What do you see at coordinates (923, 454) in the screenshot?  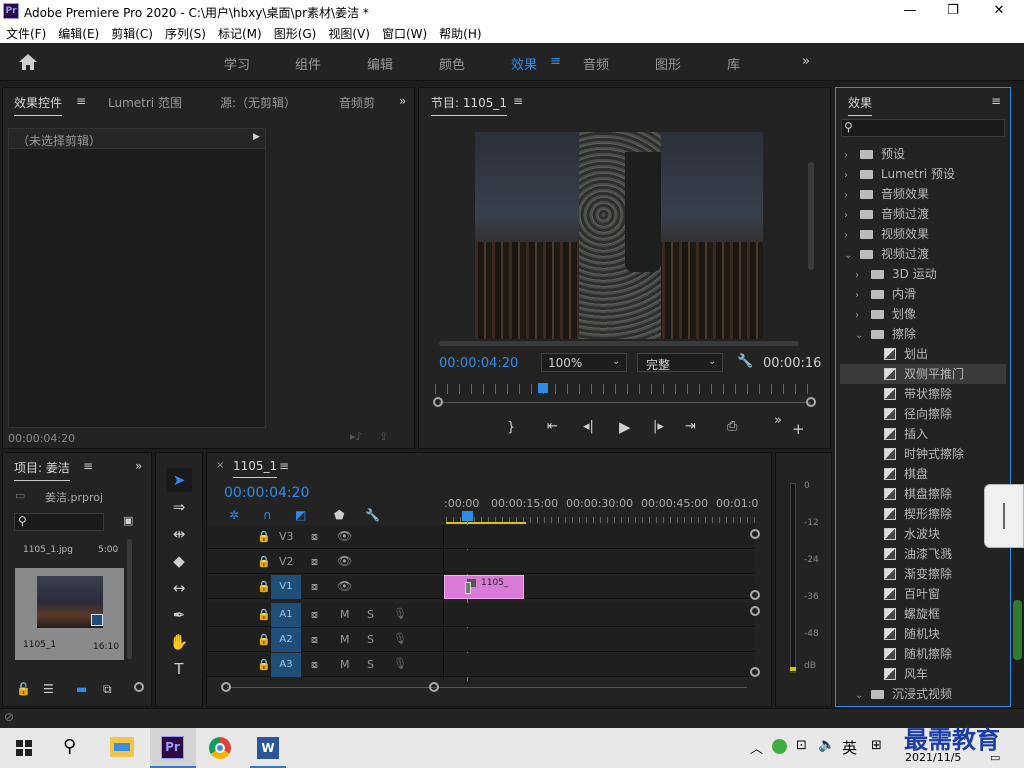 I see `effect-item: 时钟式擦除` at bounding box center [923, 454].